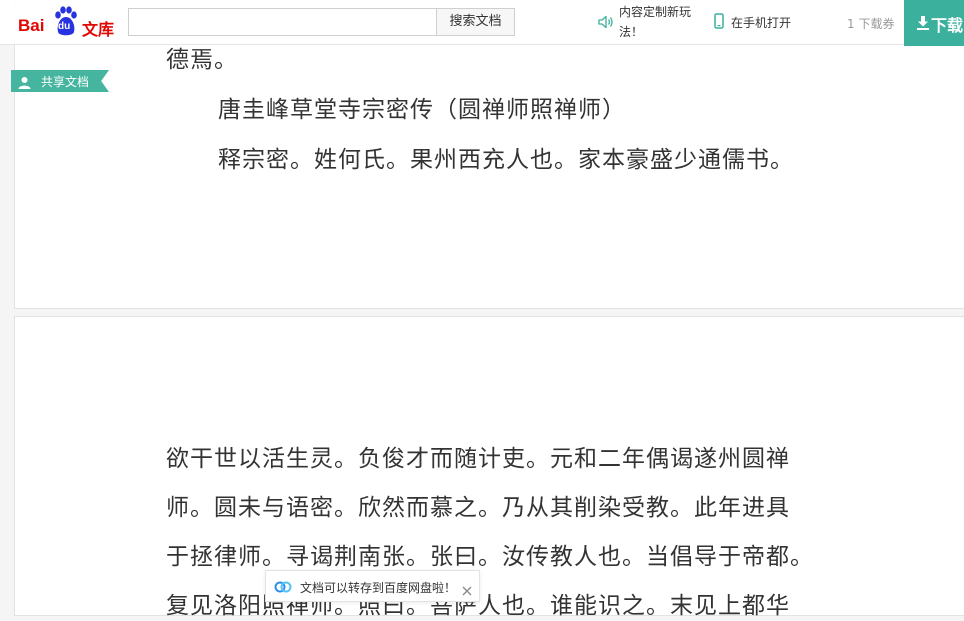  Describe the element at coordinates (490, 557) in the screenshot. I see `document-text-line: 于拯律师。寻谒荆南张。张曰。汝传教人也。当倡导于帝都。` at that location.